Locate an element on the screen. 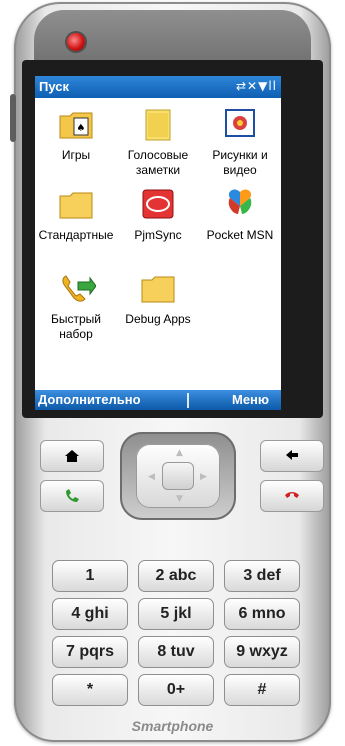 The image size is (345, 746). screen-title: Пуск is located at coordinates (54, 86).